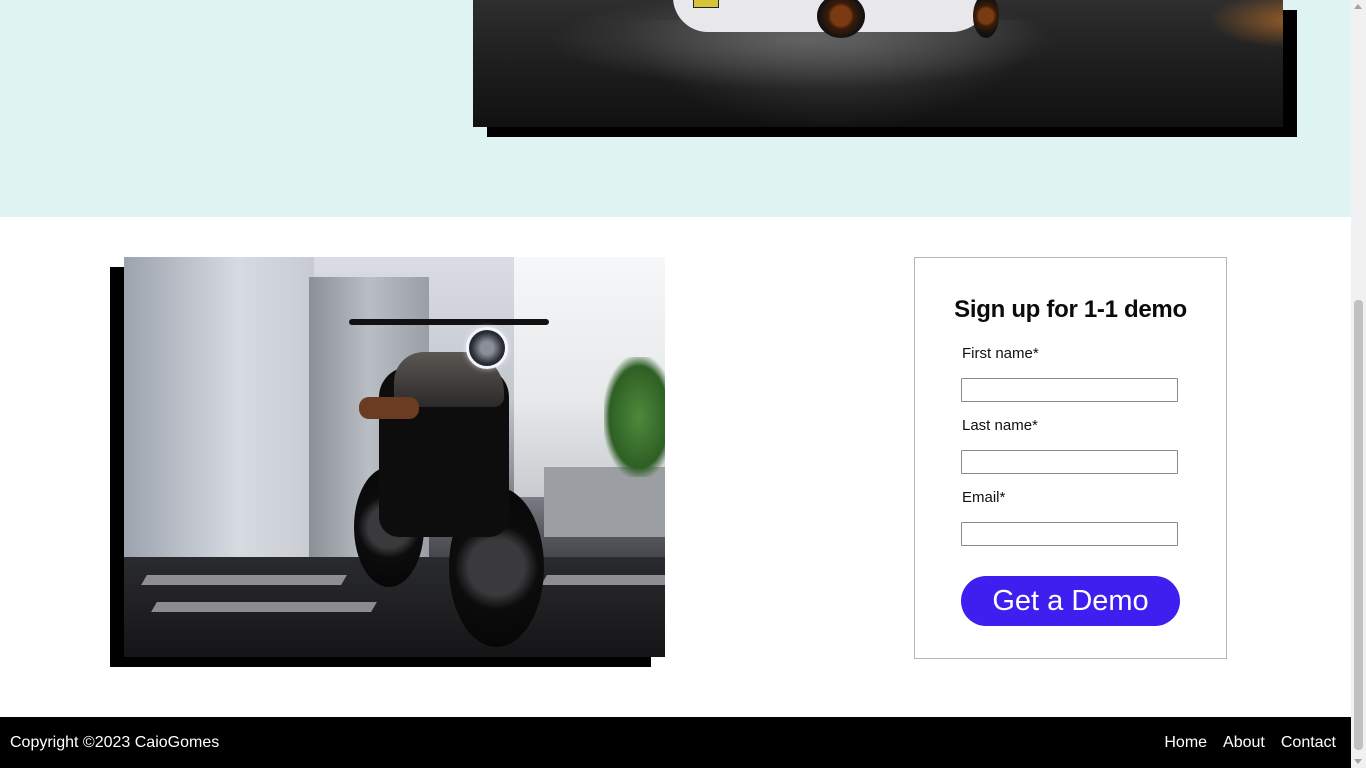  What do you see at coordinates (1244, 743) in the screenshot?
I see `footer-link-about: About` at bounding box center [1244, 743].